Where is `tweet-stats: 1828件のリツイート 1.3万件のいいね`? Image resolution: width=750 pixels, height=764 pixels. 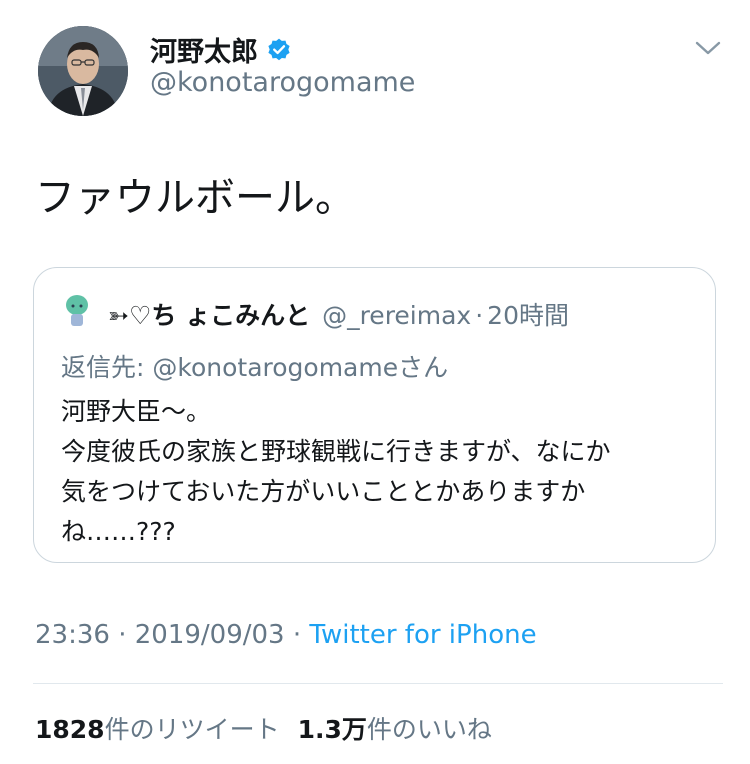
tweet-stats: 1828件のリツイート 1.3万件のいいね is located at coordinates (263, 728).